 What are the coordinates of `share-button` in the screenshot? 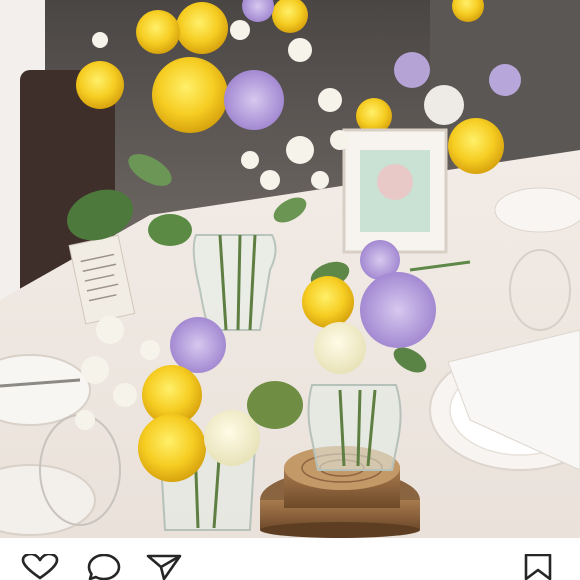 It's located at (164, 567).